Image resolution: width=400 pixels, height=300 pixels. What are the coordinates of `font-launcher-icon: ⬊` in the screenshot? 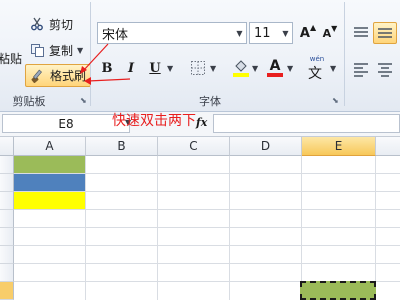 It's located at (336, 100).